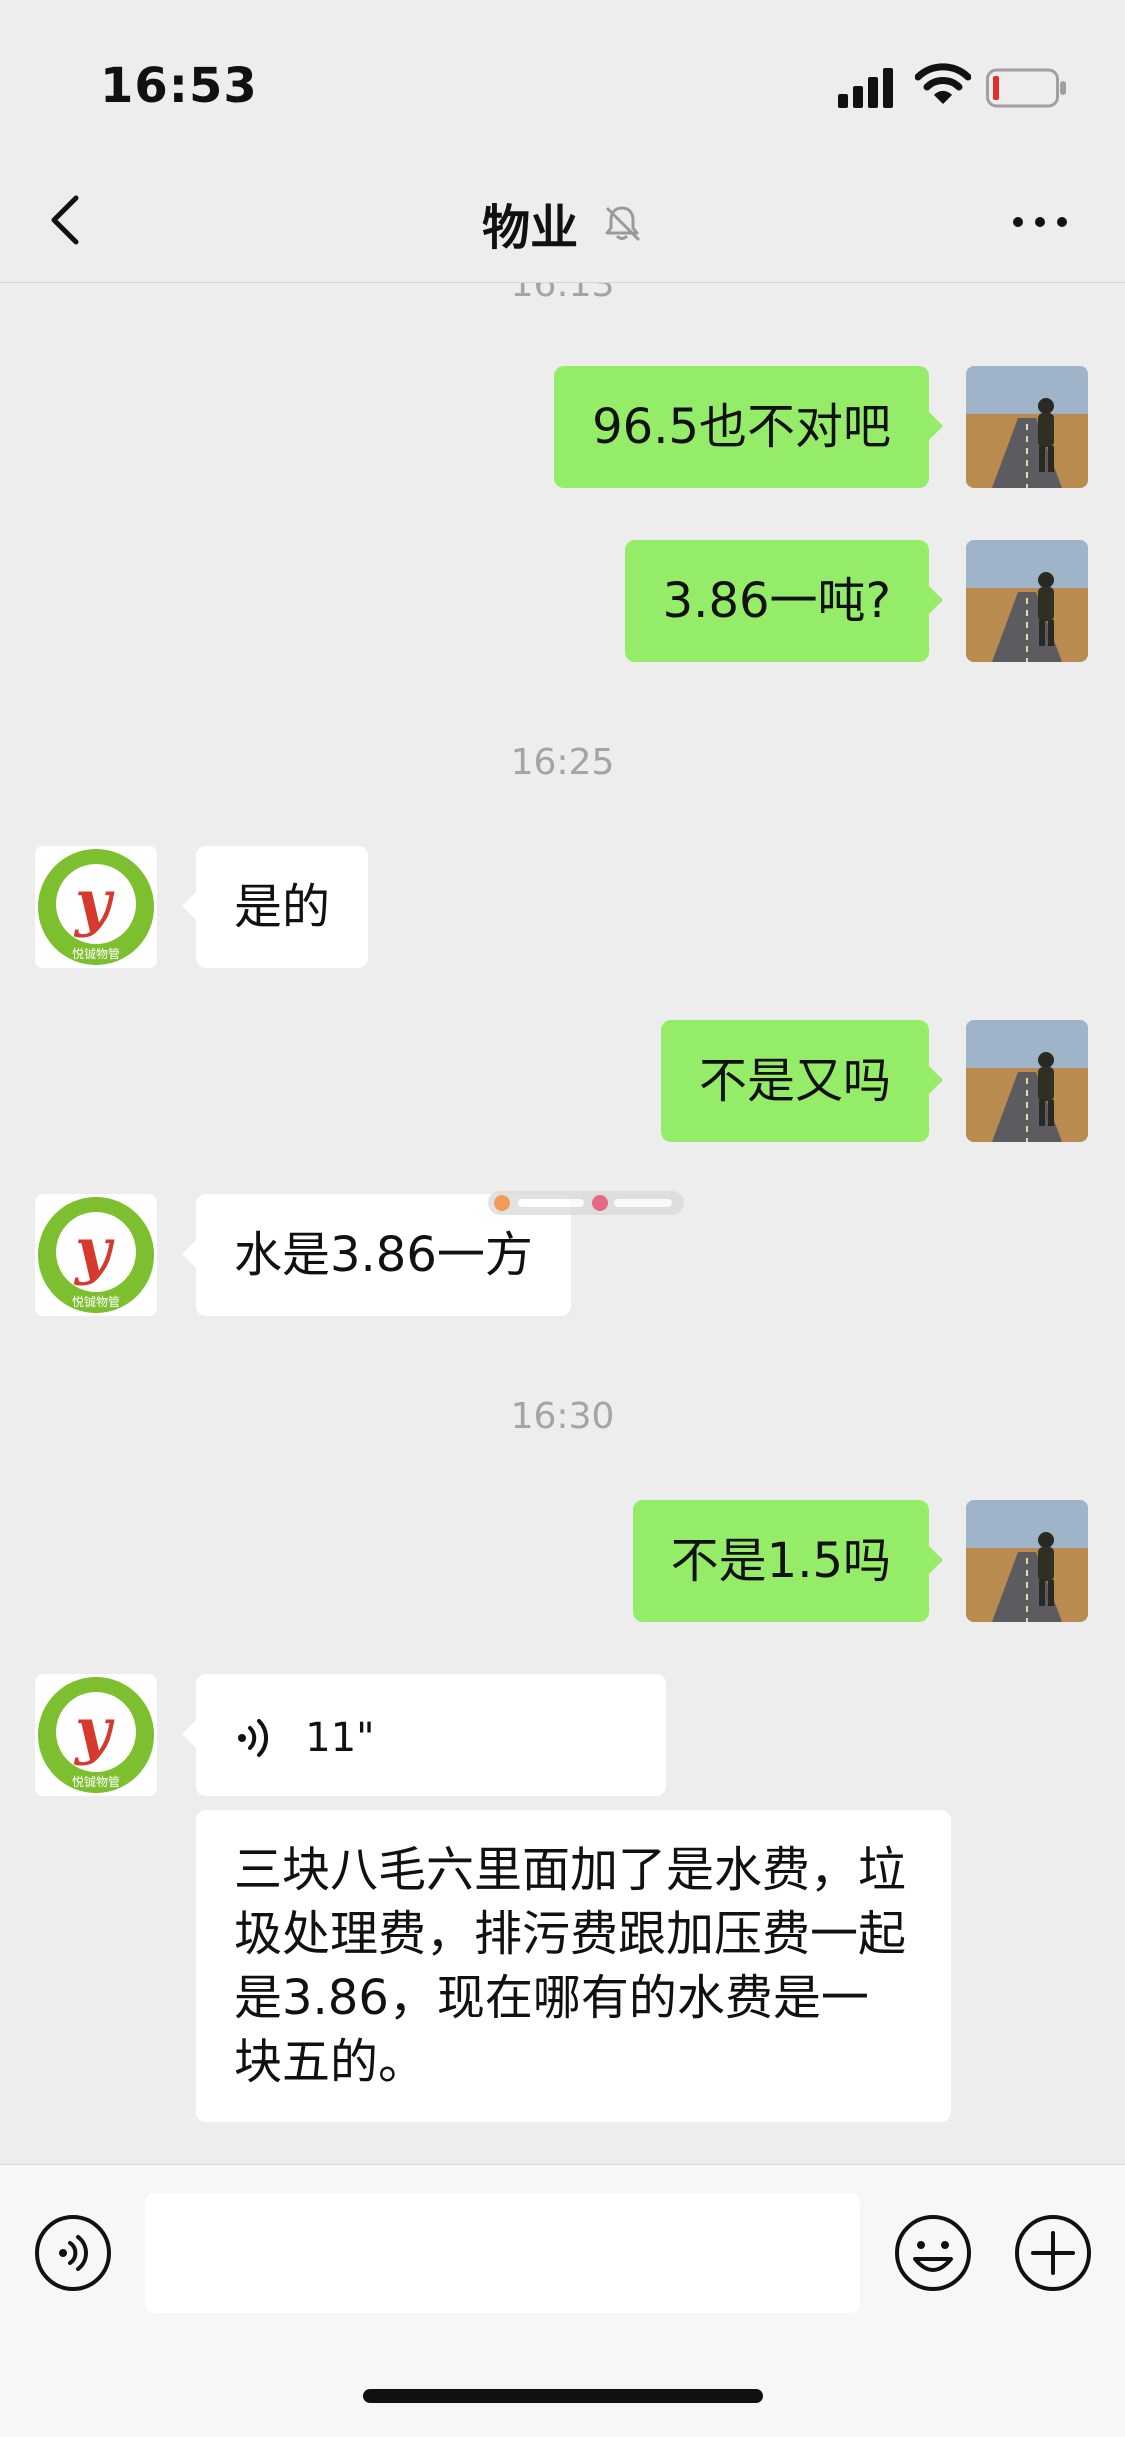 The height and width of the screenshot is (2437, 1125). What do you see at coordinates (253, 1738) in the screenshot?
I see `voice-icon` at bounding box center [253, 1738].